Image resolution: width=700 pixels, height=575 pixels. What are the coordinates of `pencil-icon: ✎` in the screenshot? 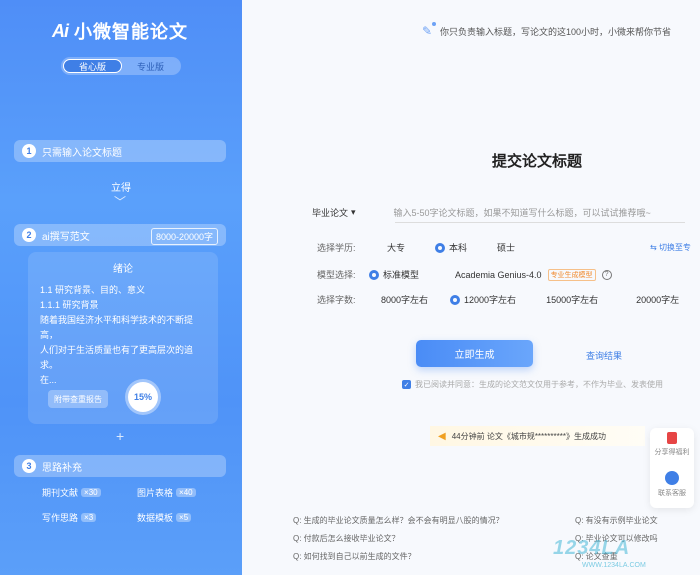 It's located at (427, 31).